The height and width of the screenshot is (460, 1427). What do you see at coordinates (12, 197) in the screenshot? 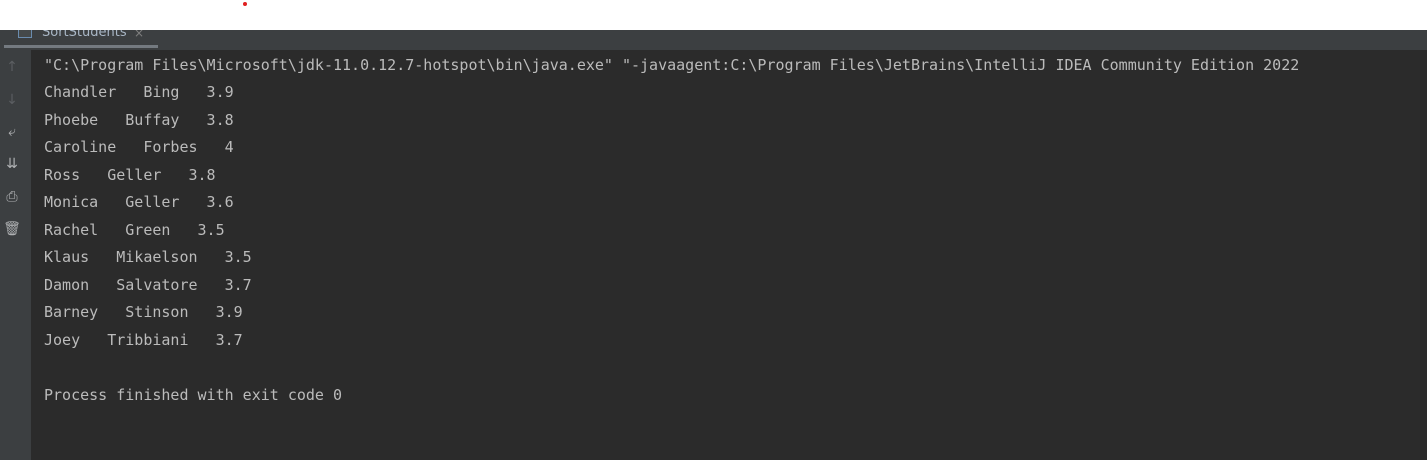
I see `print-icon: ⎙` at bounding box center [12, 197].